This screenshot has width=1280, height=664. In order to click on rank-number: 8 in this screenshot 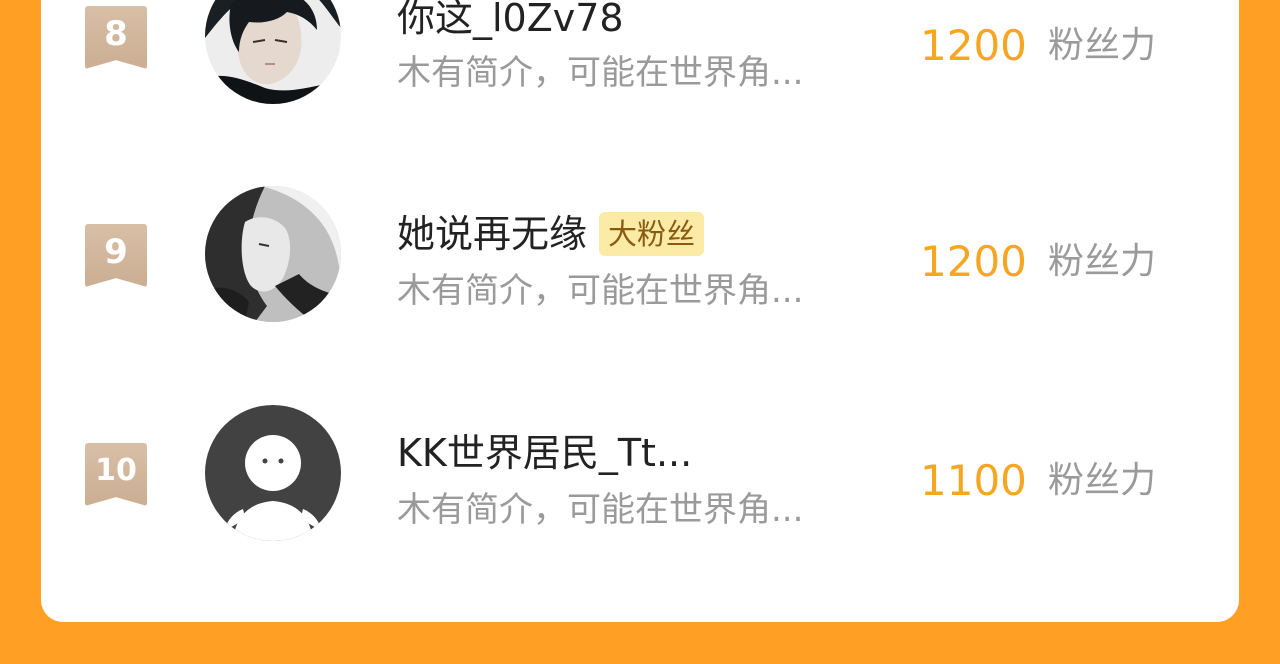, I will do `click(116, 34)`.